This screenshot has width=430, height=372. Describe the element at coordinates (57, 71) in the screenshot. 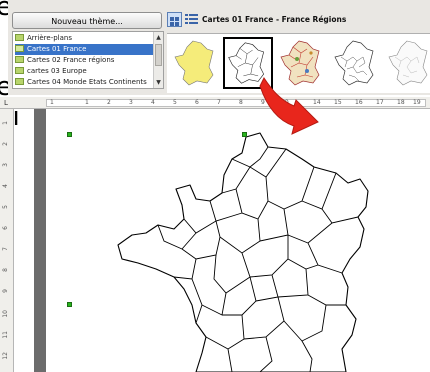

I see `theme-item-label: cartes 03 Europe` at that location.